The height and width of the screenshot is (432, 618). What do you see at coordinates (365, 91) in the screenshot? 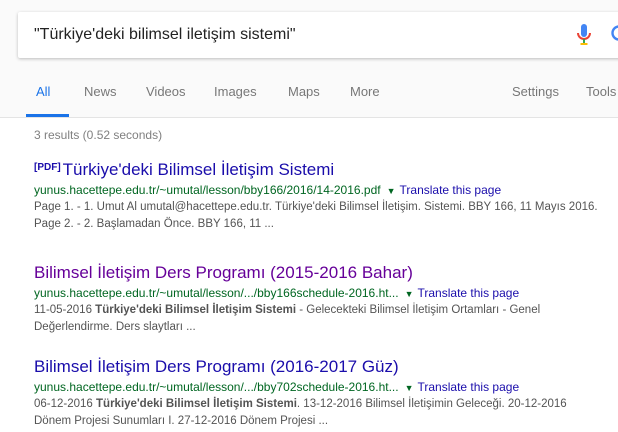
I see `tab-more: More` at bounding box center [365, 91].